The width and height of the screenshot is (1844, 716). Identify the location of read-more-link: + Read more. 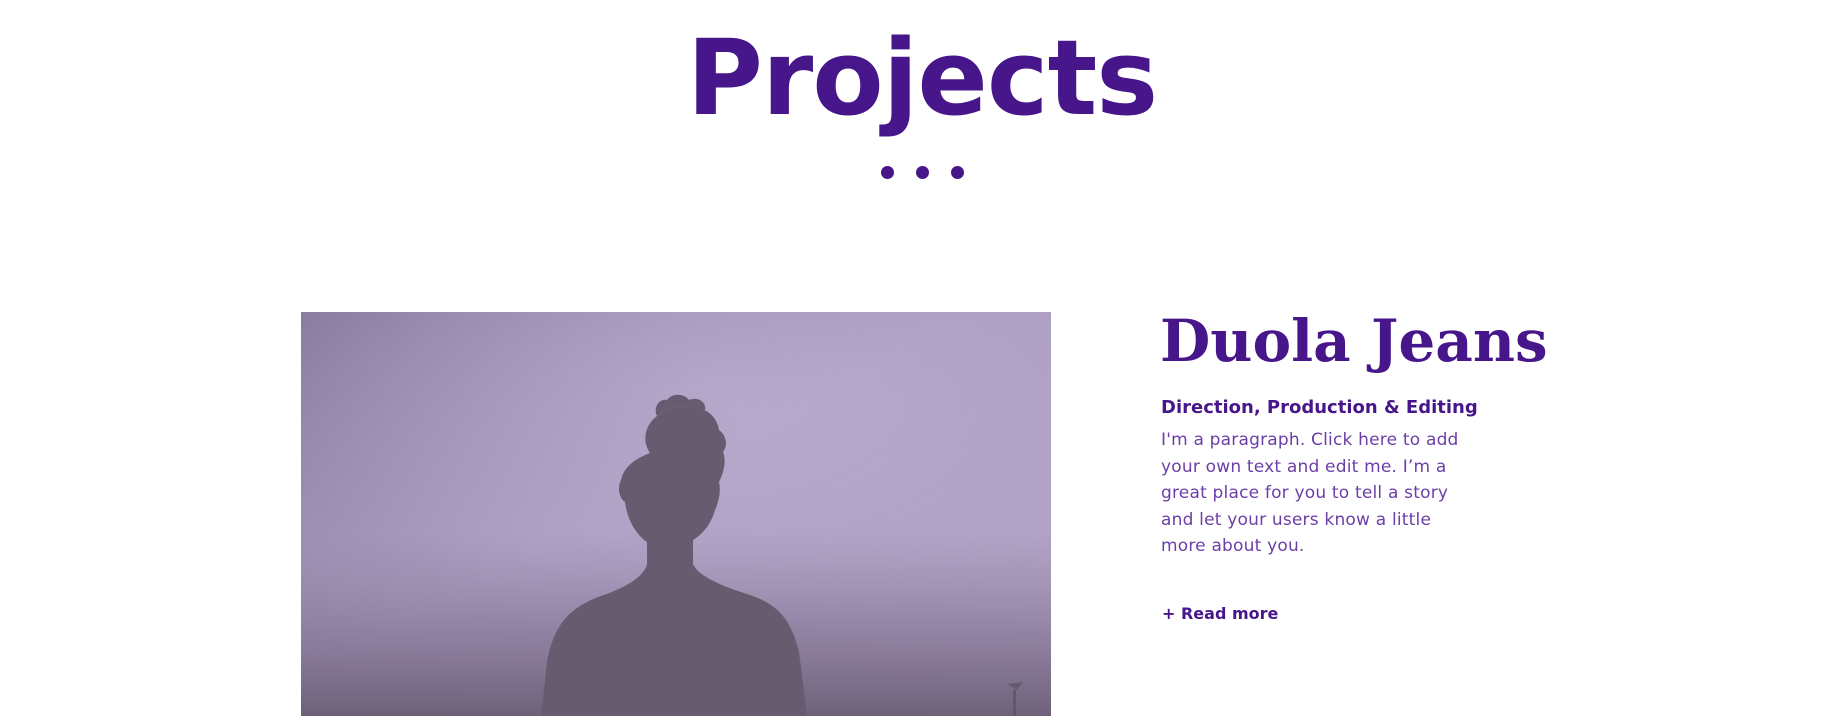
(1220, 614).